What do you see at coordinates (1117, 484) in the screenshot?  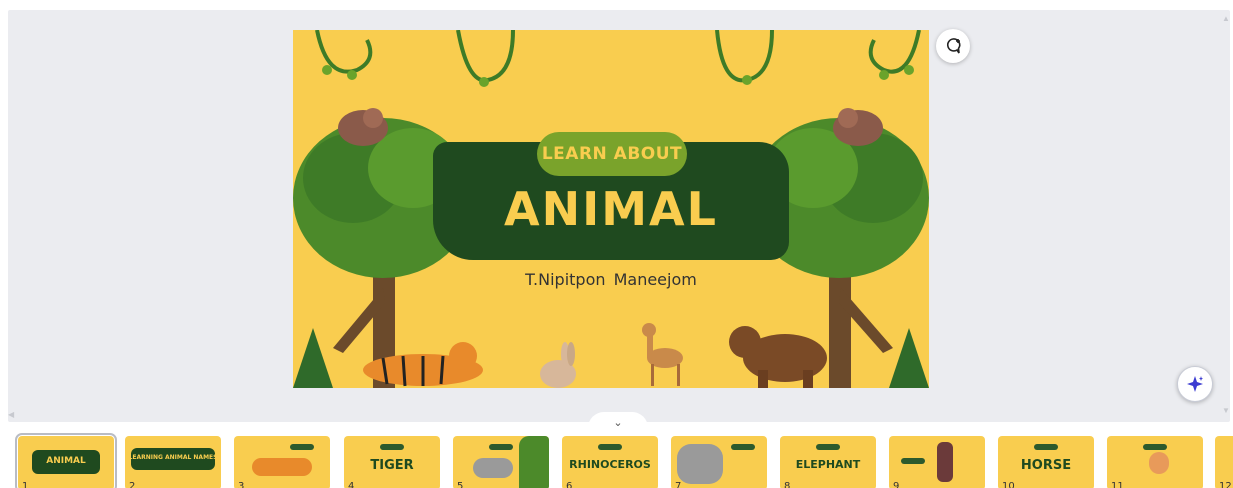 I see `thumb-number: 11` at bounding box center [1117, 484].